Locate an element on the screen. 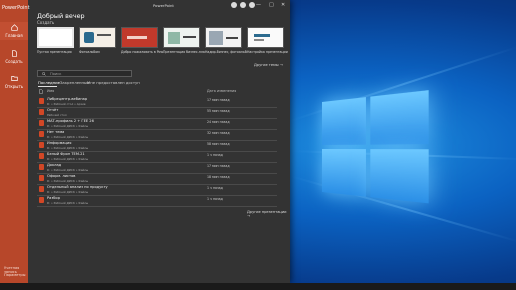  template-label: Добро пожаловать в PowerPoint is located at coordinates (142, 52).